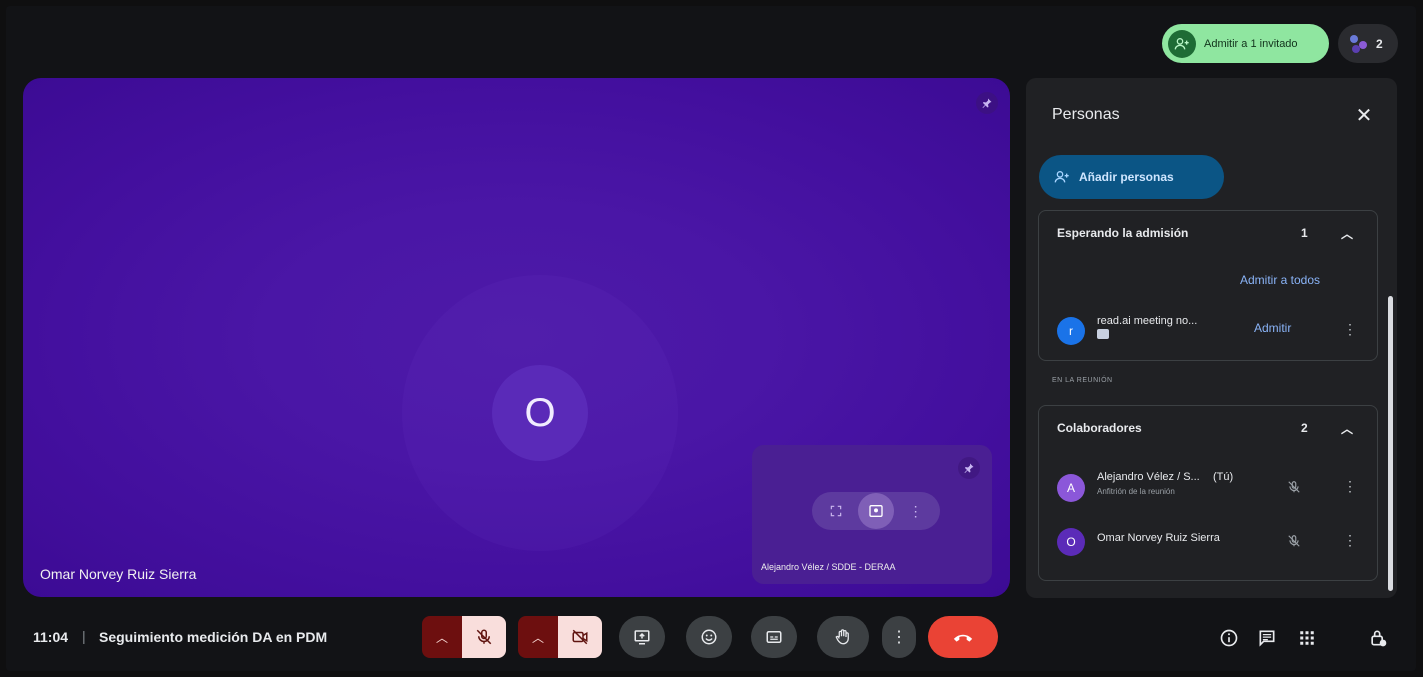 This screenshot has width=1423, height=677. Describe the element at coordinates (1082, 380) in the screenshot. I see `in-meeting-label: EN LA REUNIÓN` at that location.